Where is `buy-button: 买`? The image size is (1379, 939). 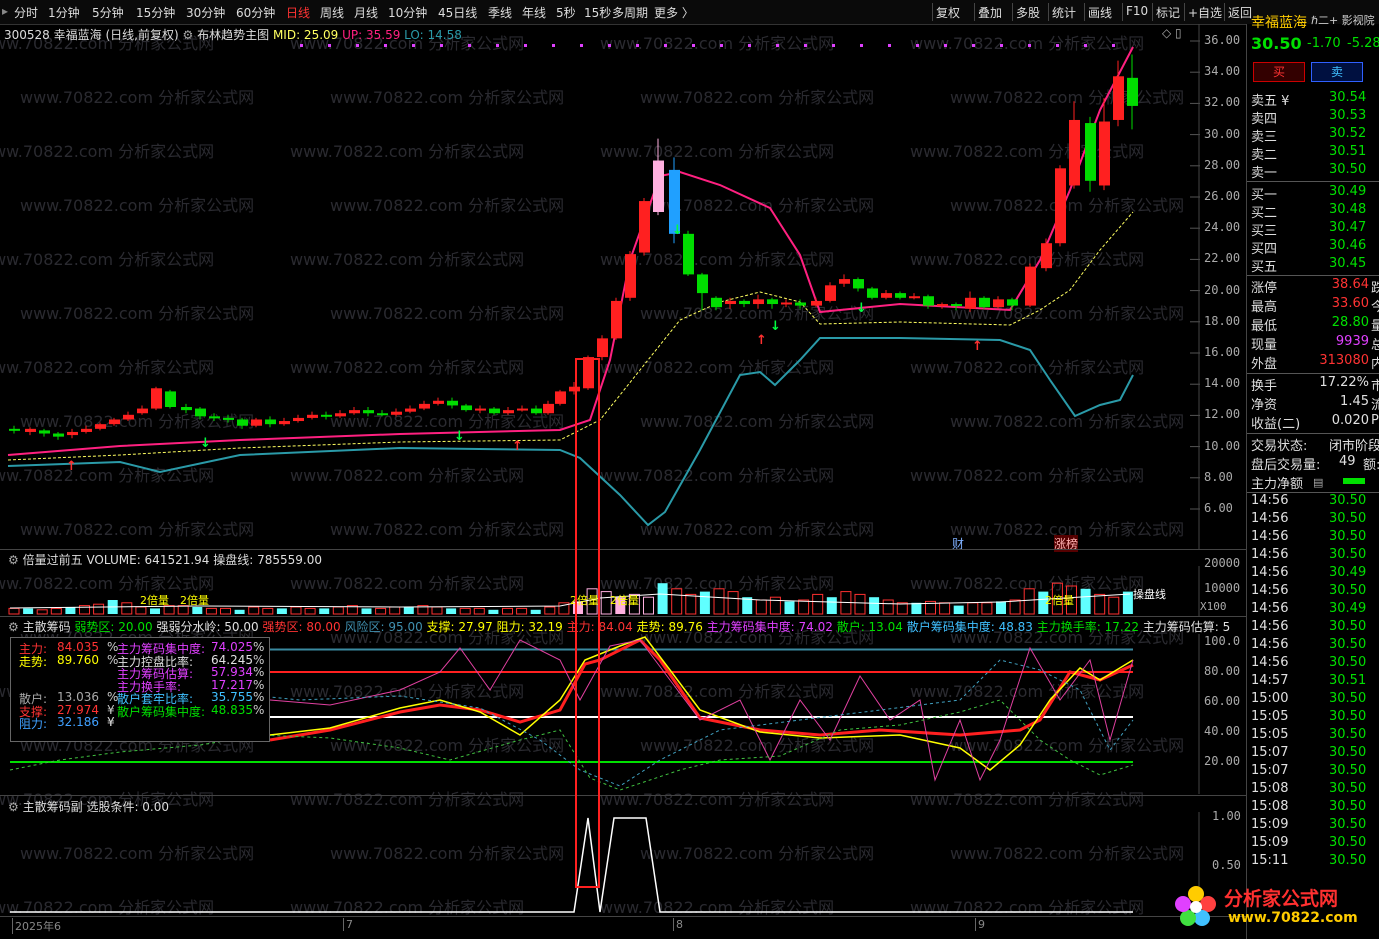 buy-button: 买 is located at coordinates (1279, 72).